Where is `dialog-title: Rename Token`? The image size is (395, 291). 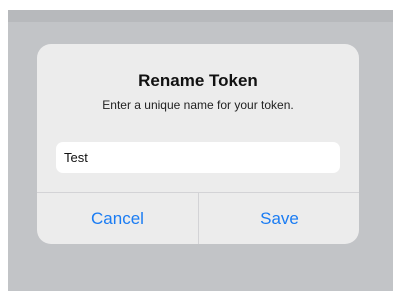
dialog-title: Rename Token is located at coordinates (198, 80).